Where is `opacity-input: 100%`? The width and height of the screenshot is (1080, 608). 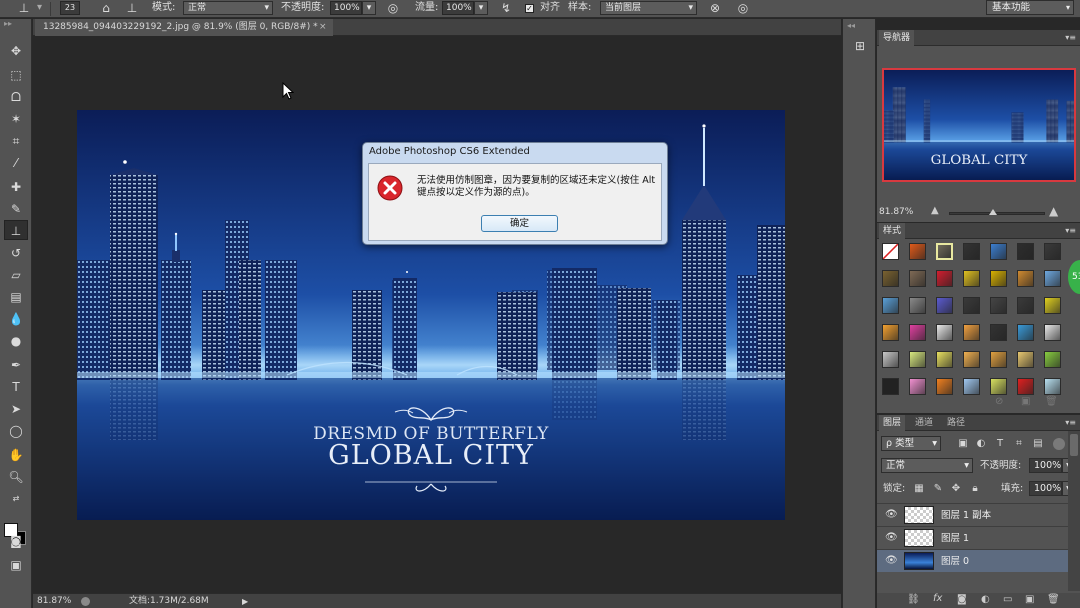 opacity-input: 100% is located at coordinates (346, 8).